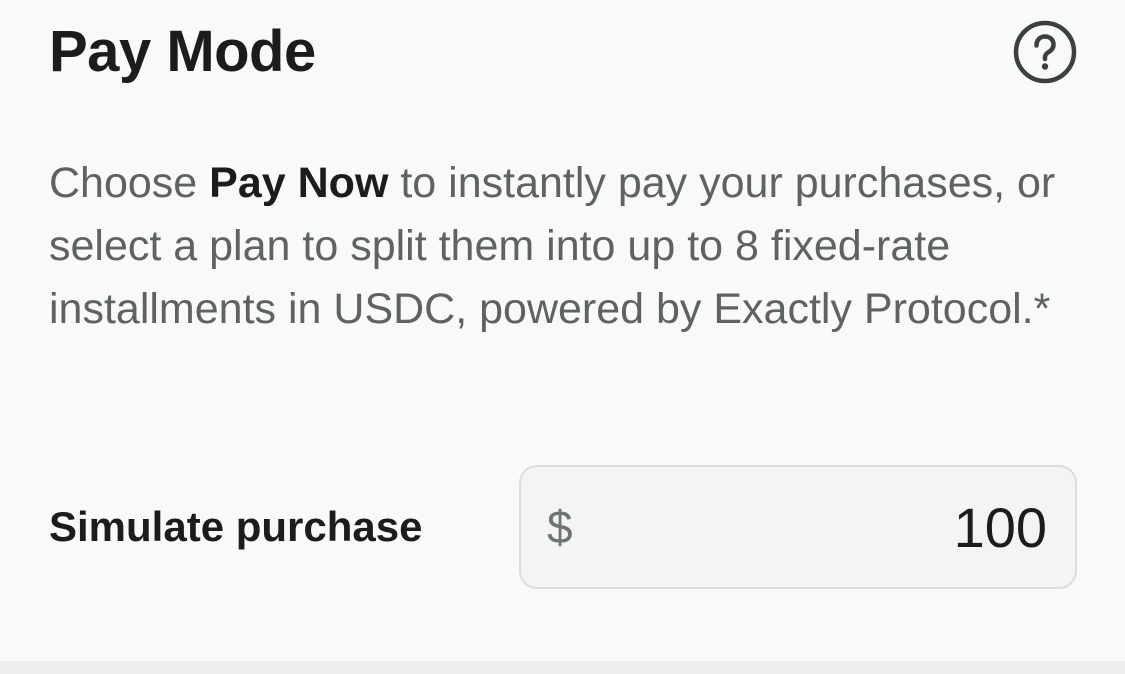  I want to click on purchase-amount-field: $, so click(798, 527).